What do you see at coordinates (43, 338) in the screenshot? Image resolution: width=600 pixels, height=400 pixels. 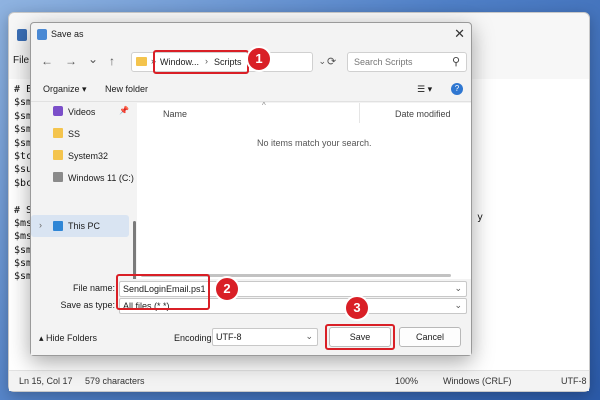 I see `caret-up-icon: ▴` at bounding box center [43, 338].